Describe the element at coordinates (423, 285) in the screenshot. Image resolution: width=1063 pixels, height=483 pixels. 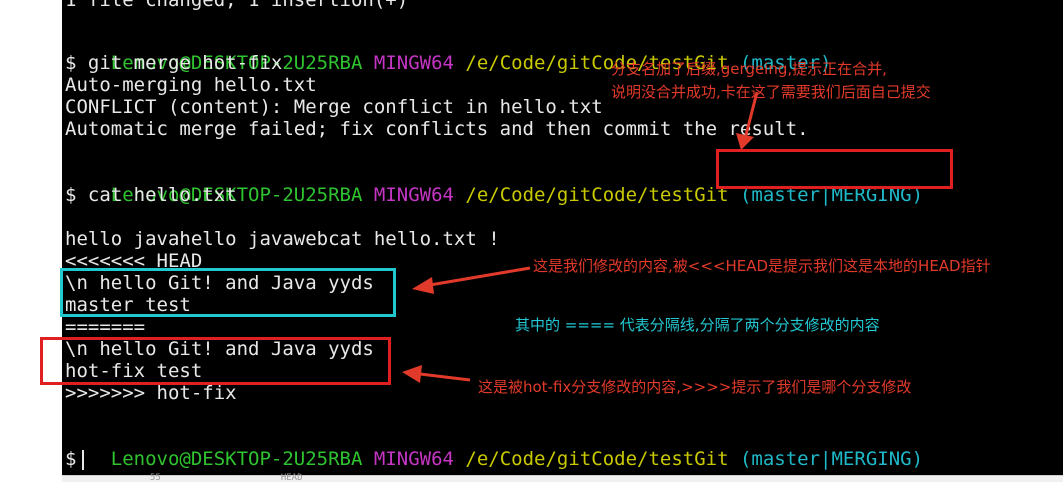
I see `arrow-head-tip` at that location.